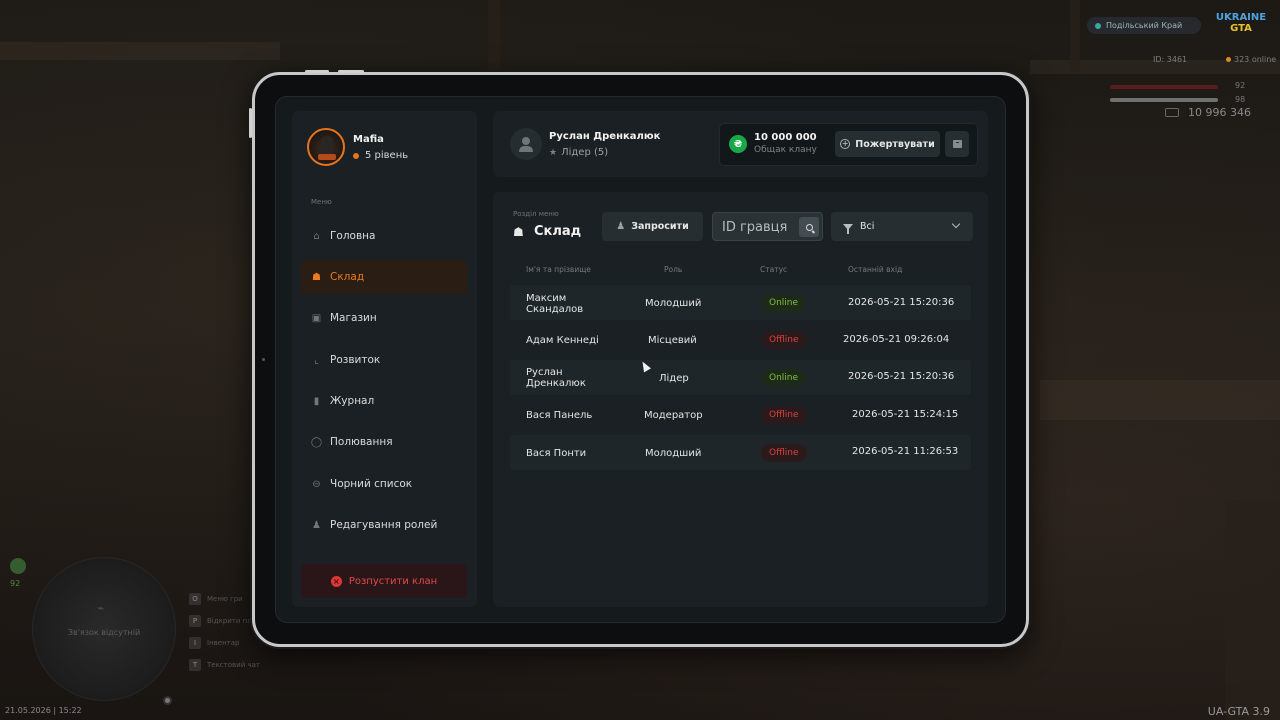 Image resolution: width=1280 pixels, height=720 pixels. I want to click on donate-button: + Пожертвувати, so click(887, 144).